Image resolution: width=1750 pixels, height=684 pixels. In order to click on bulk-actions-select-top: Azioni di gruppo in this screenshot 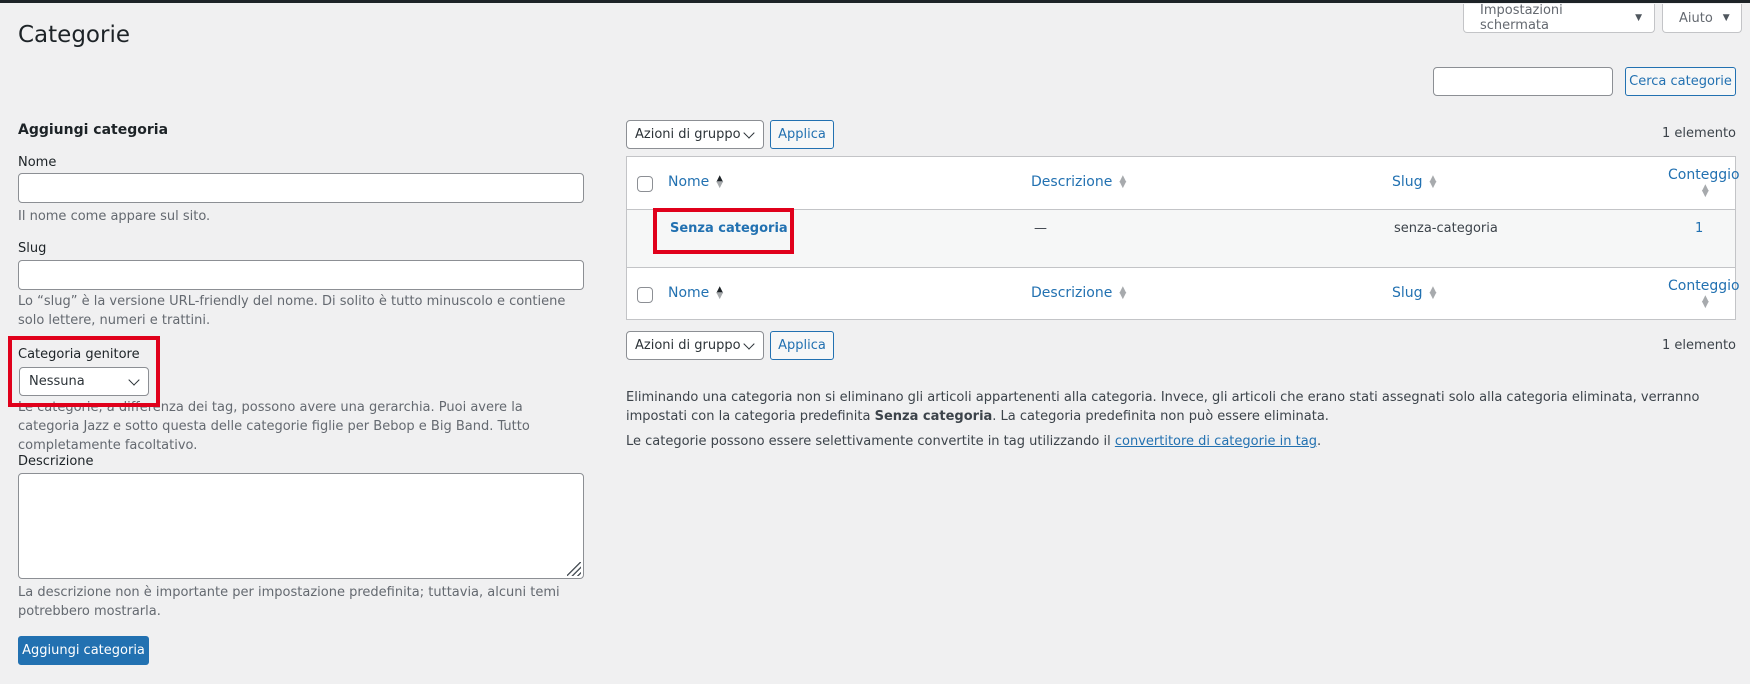, I will do `click(695, 134)`.